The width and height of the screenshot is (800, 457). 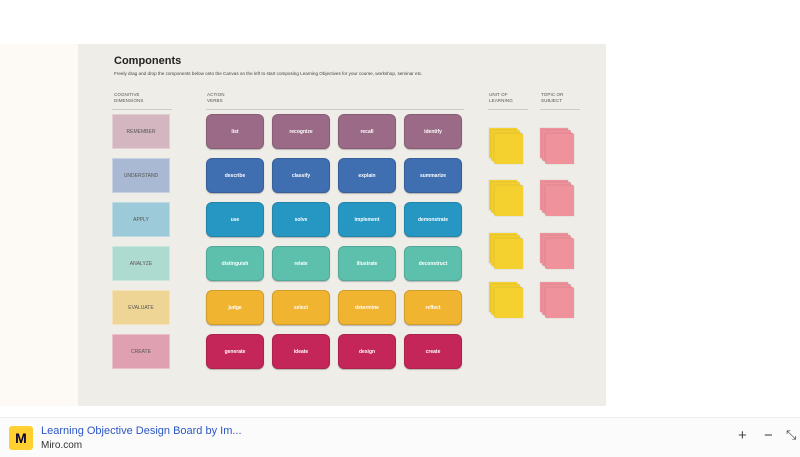 I want to click on verb-card: judge, so click(x=235, y=307).